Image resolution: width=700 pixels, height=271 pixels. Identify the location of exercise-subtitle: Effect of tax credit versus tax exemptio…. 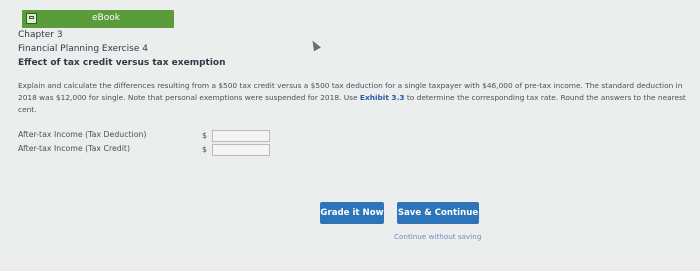
(122, 63).